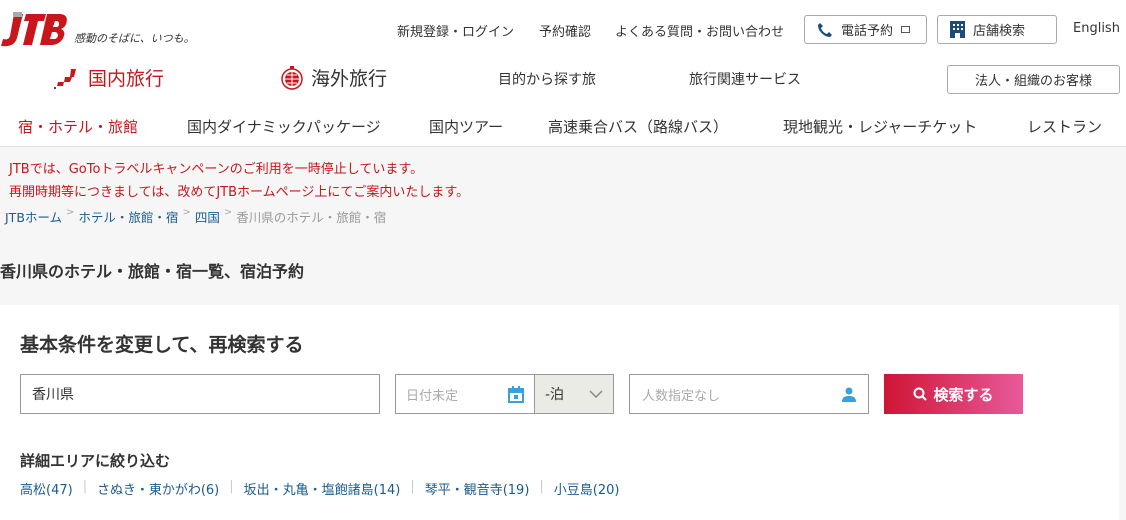 The height and width of the screenshot is (520, 1126). Describe the element at coordinates (516, 394) in the screenshot. I see `calendar-icon` at that location.